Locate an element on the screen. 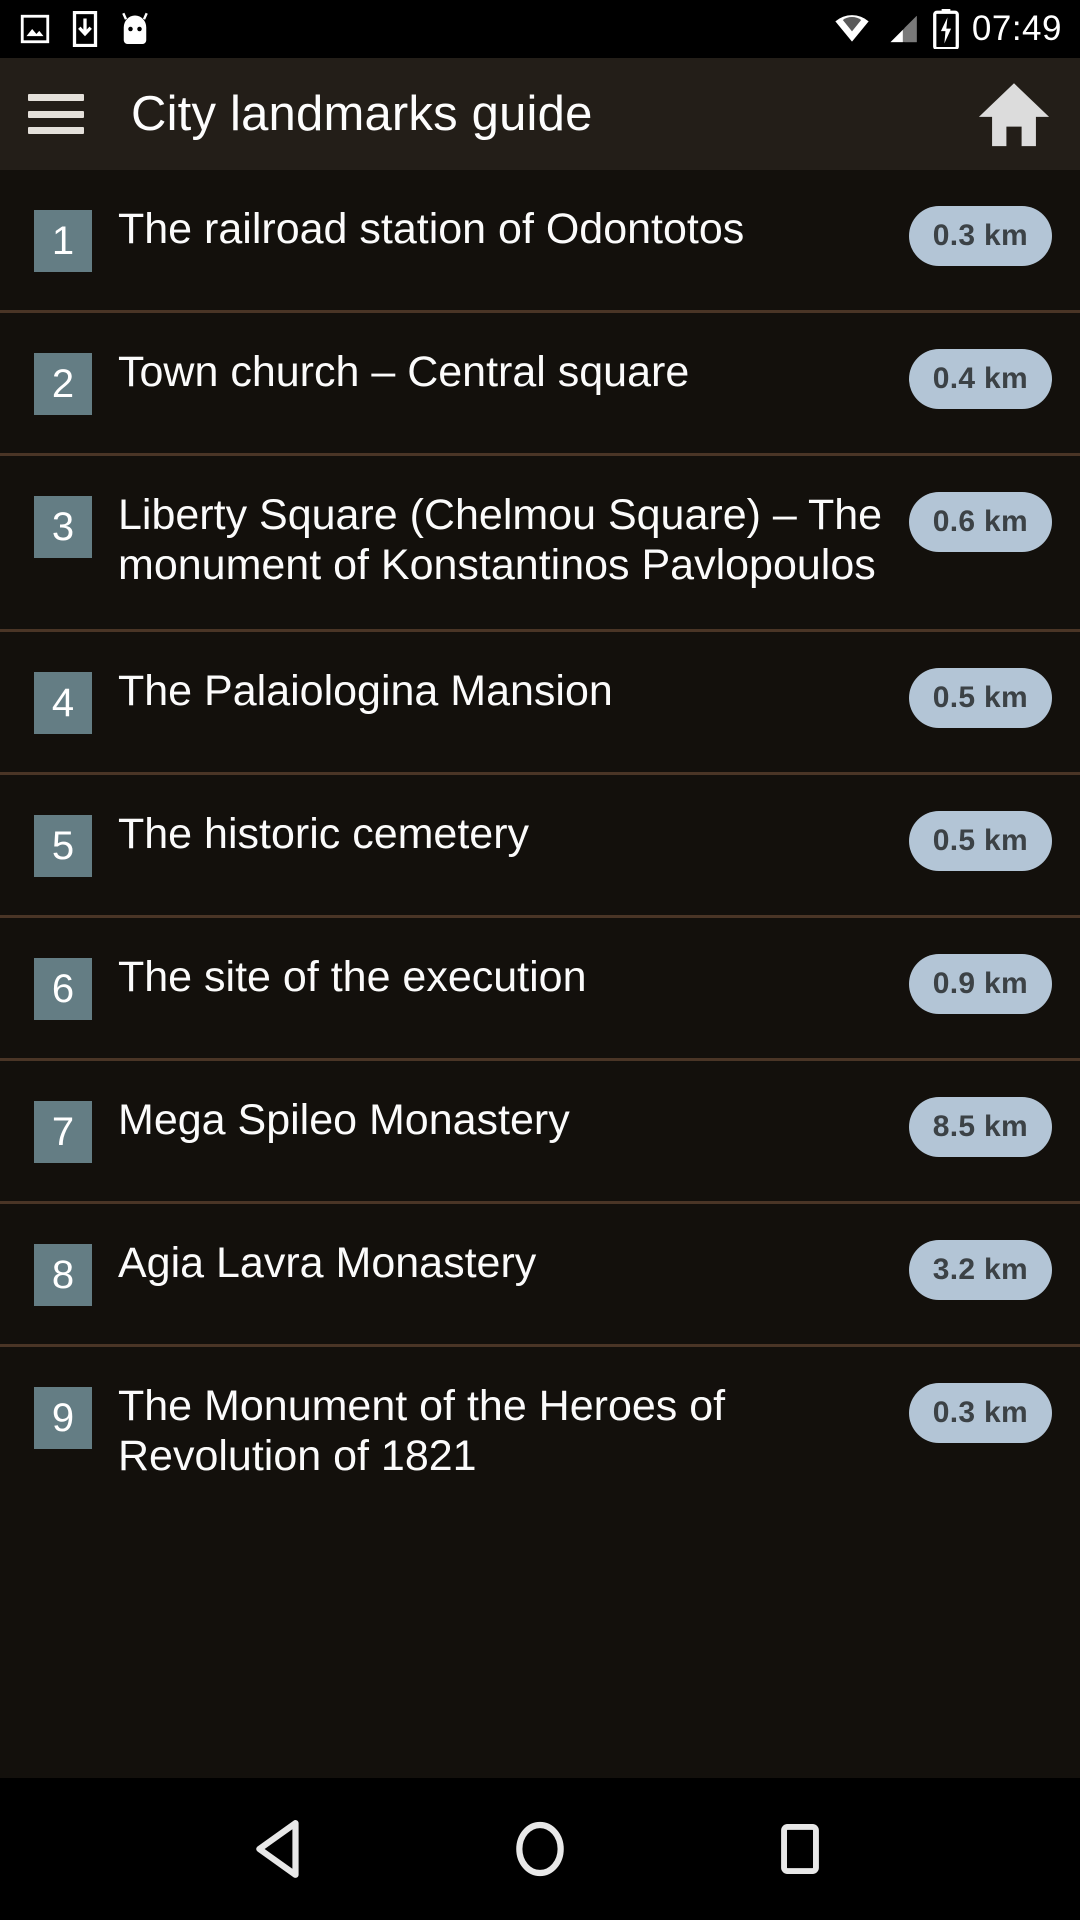 The image size is (1080, 1920). app-bar: City landmarks guide is located at coordinates (540, 114).